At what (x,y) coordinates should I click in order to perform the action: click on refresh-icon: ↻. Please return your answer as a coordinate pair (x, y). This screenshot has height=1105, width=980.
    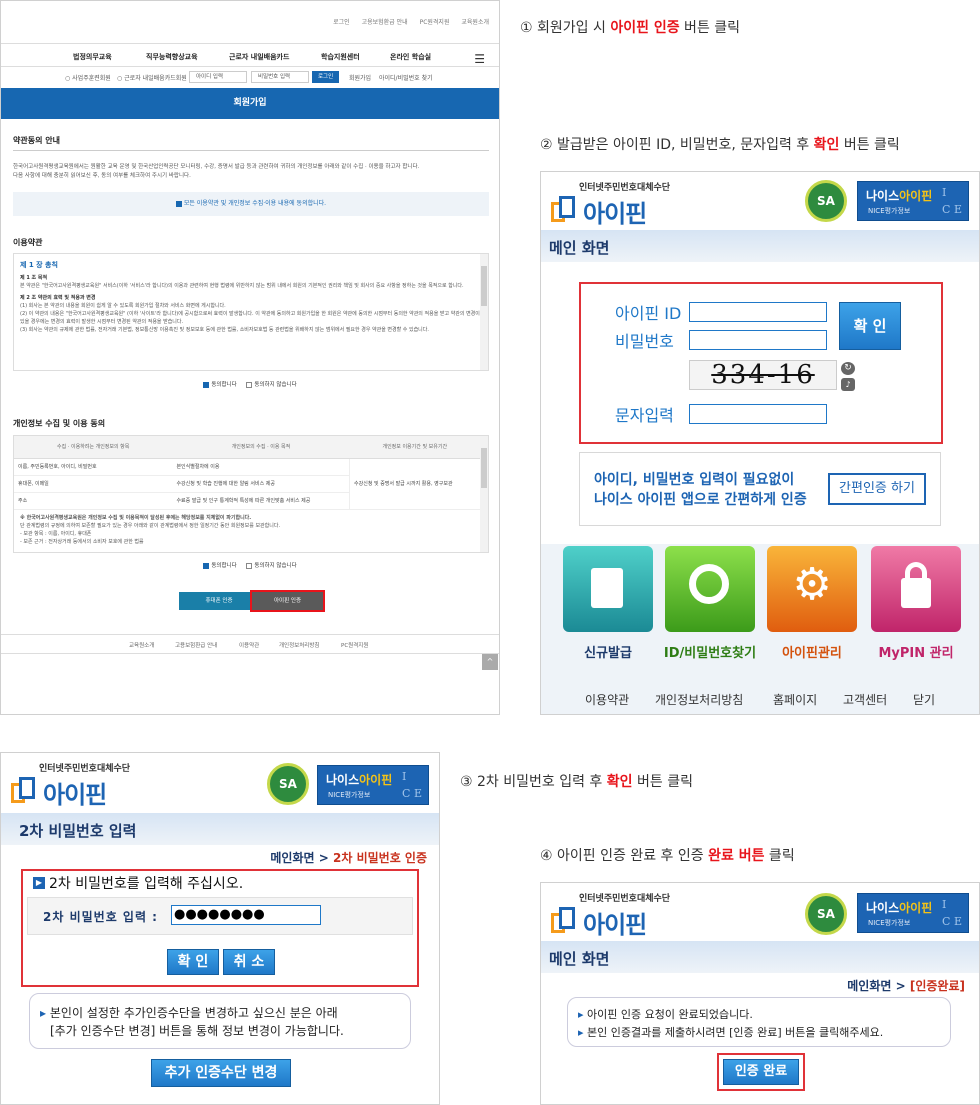
    Looking at the image, I should click on (848, 368).